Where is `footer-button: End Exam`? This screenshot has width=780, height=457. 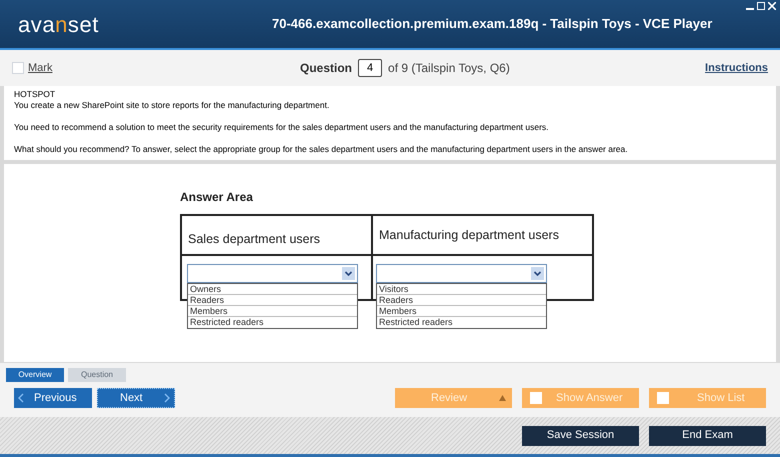 footer-button: End Exam is located at coordinates (707, 436).